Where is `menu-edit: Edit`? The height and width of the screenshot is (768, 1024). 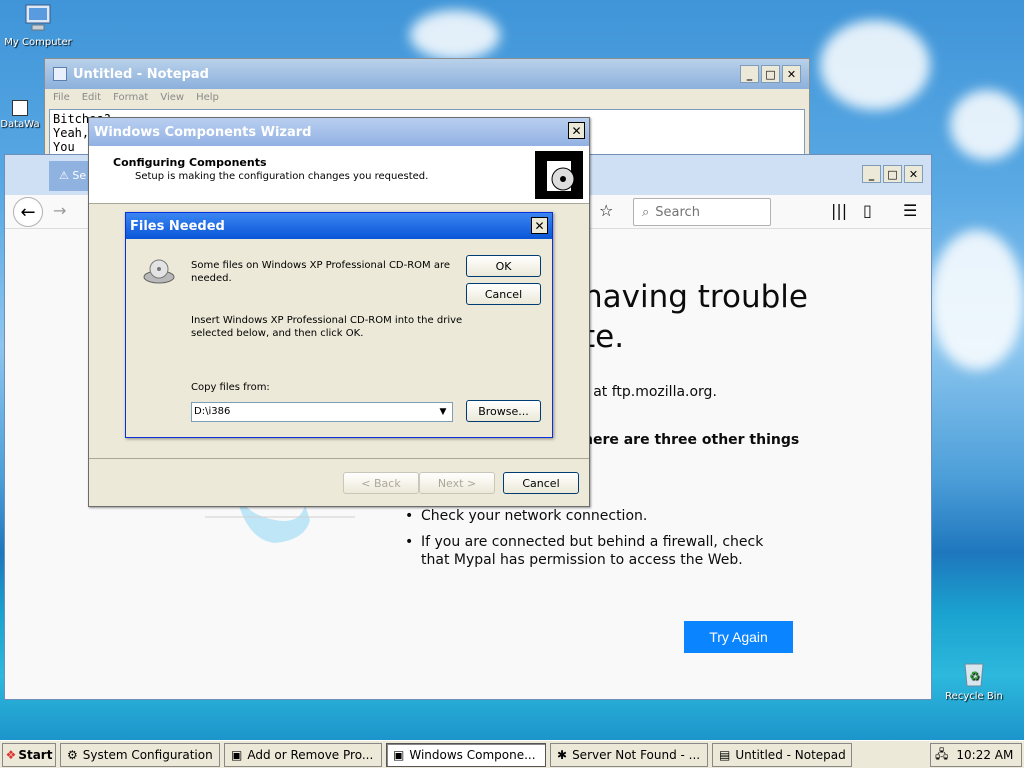 menu-edit: Edit is located at coordinates (91, 98).